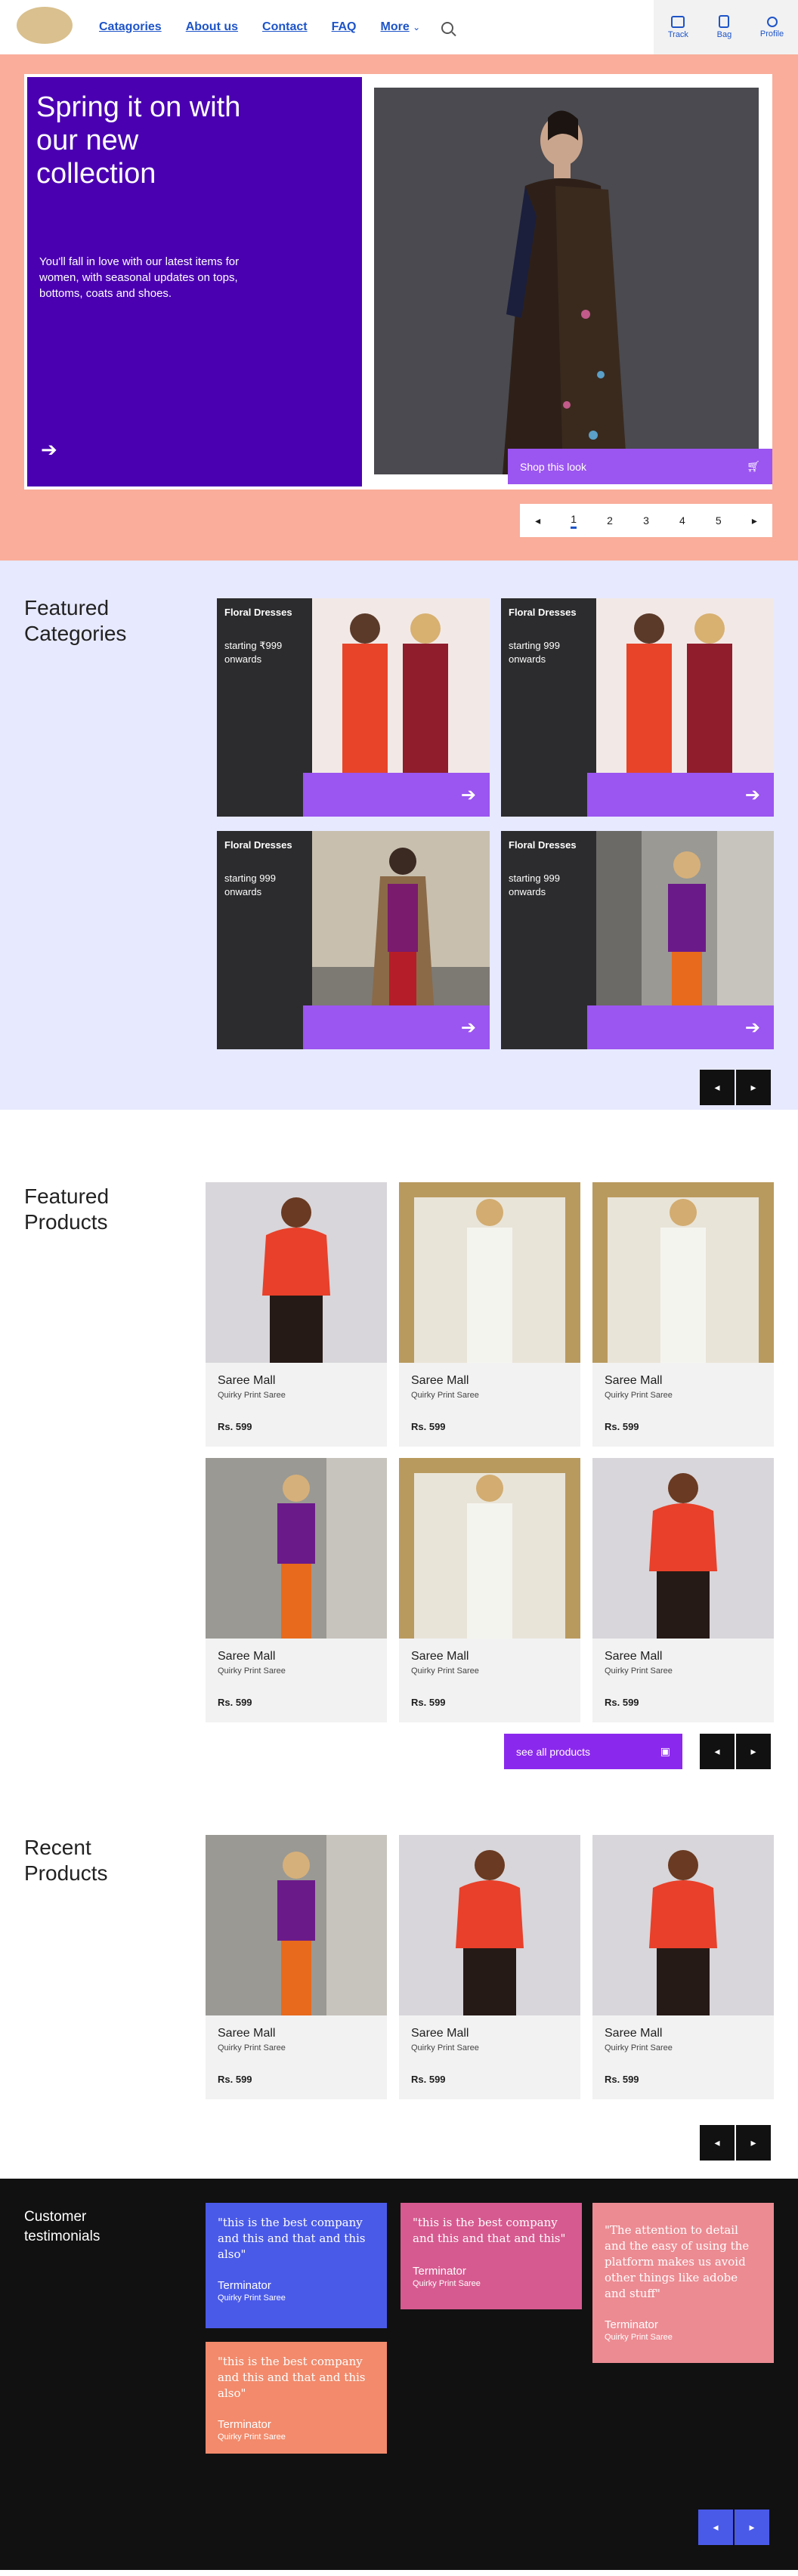 The height and width of the screenshot is (2576, 798). I want to click on nav-more-label: More, so click(395, 27).